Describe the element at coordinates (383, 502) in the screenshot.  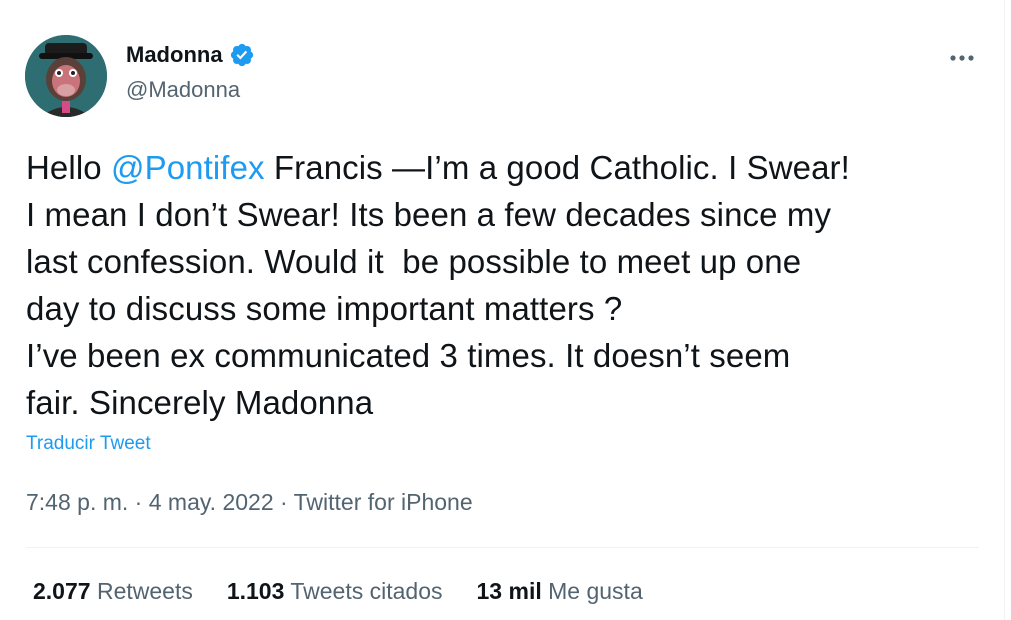
I see `tweet-source: Twitter for iPhone` at that location.